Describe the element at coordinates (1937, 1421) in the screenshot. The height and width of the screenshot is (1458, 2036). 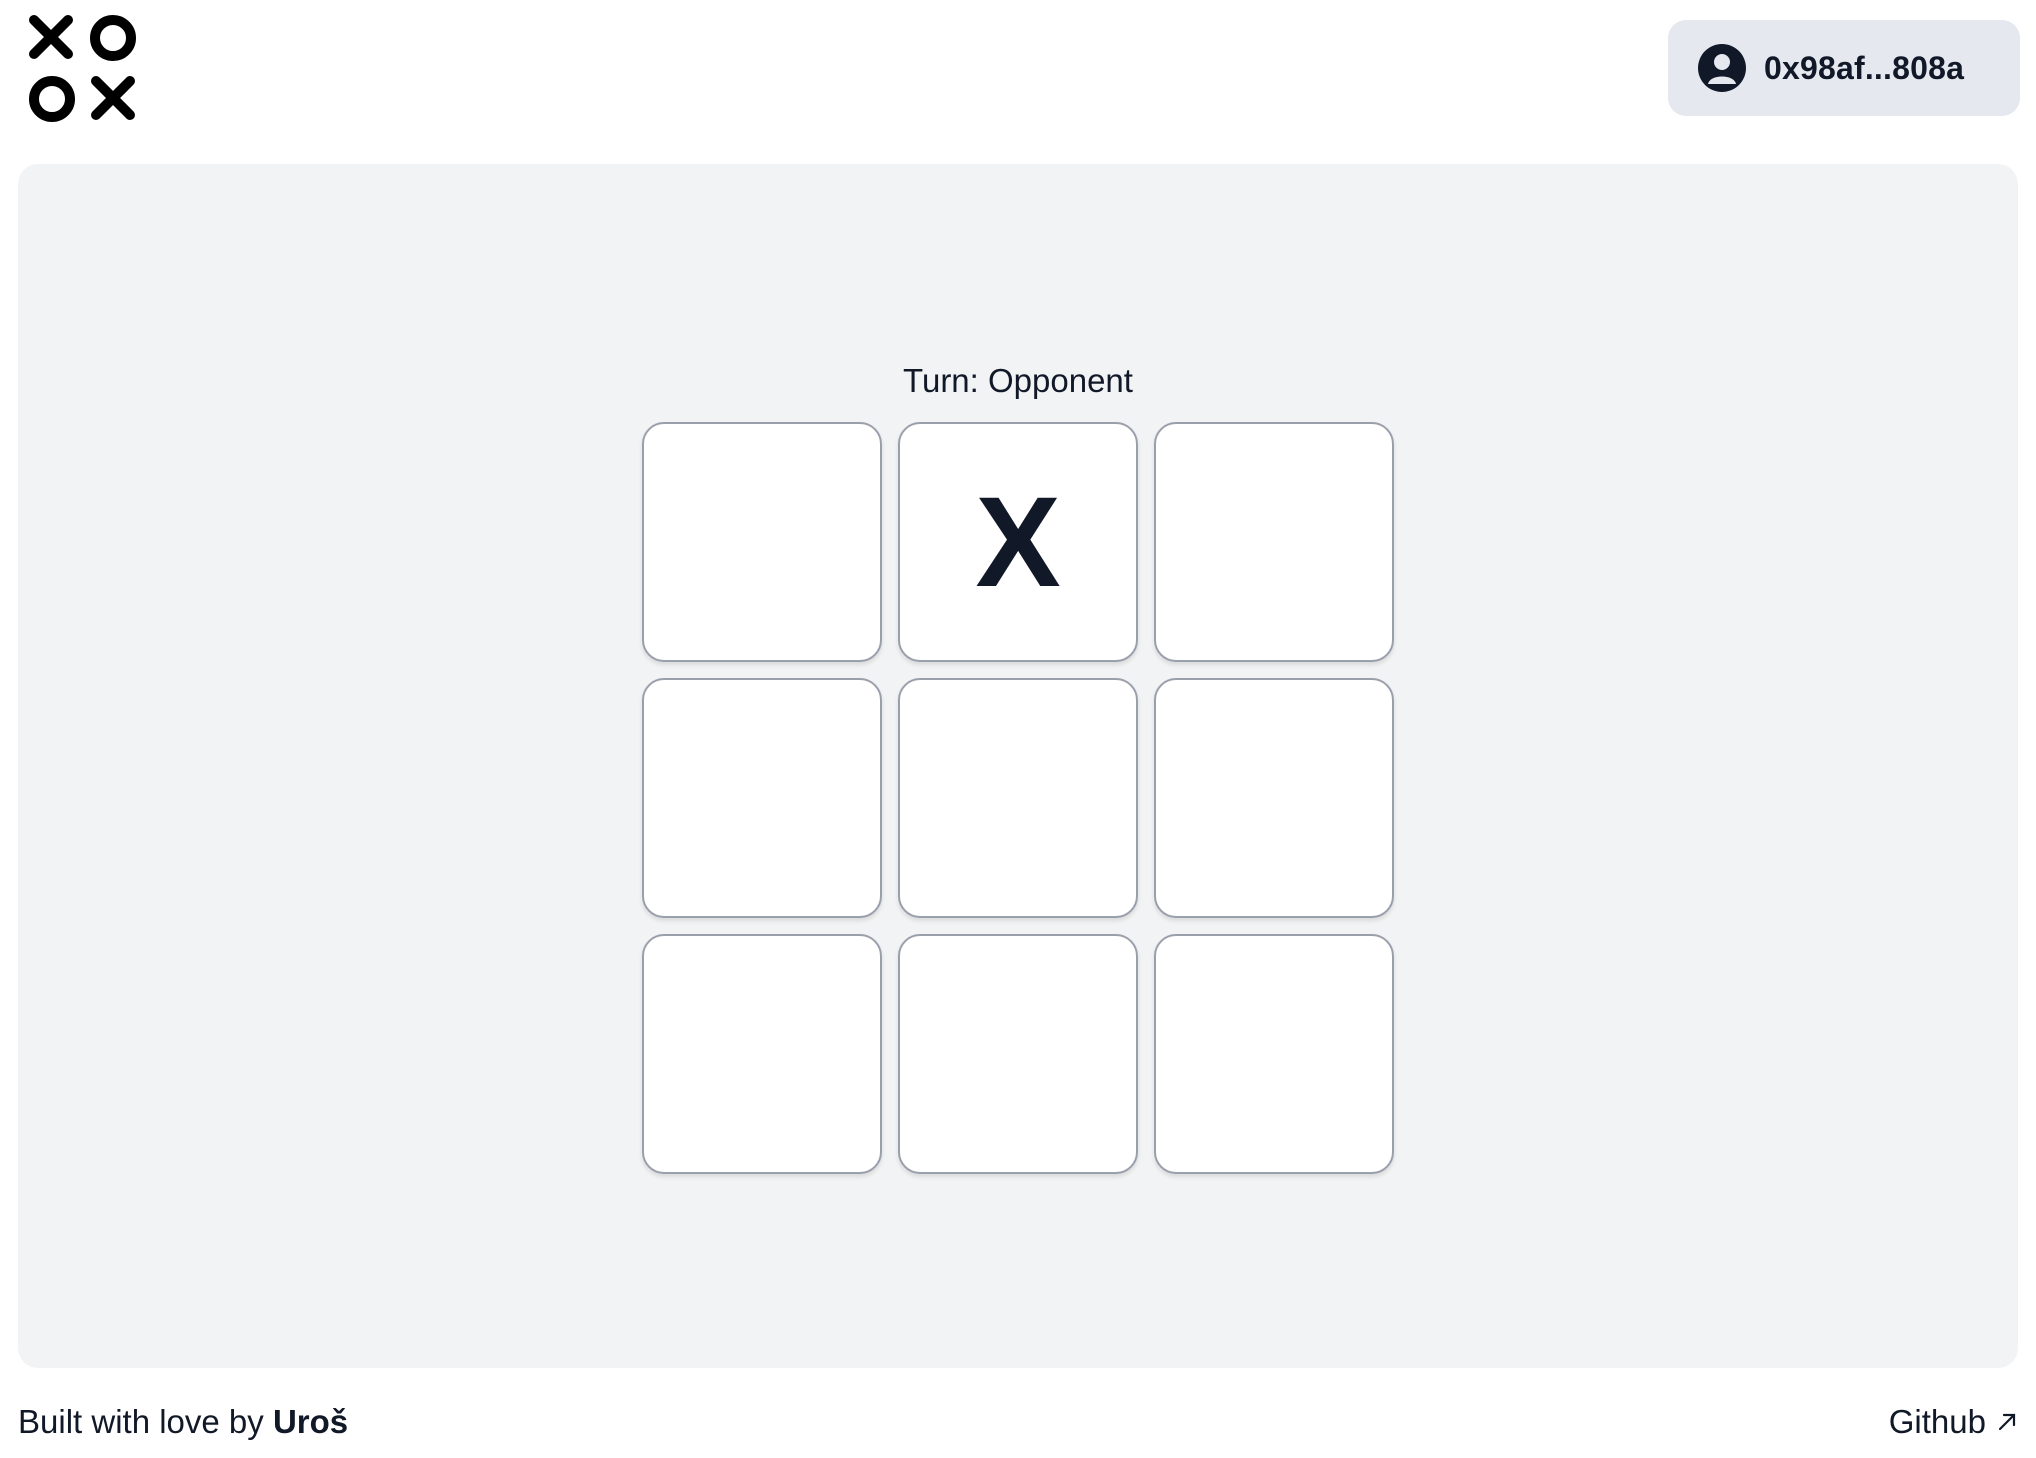
I see `github-label: Github` at that location.